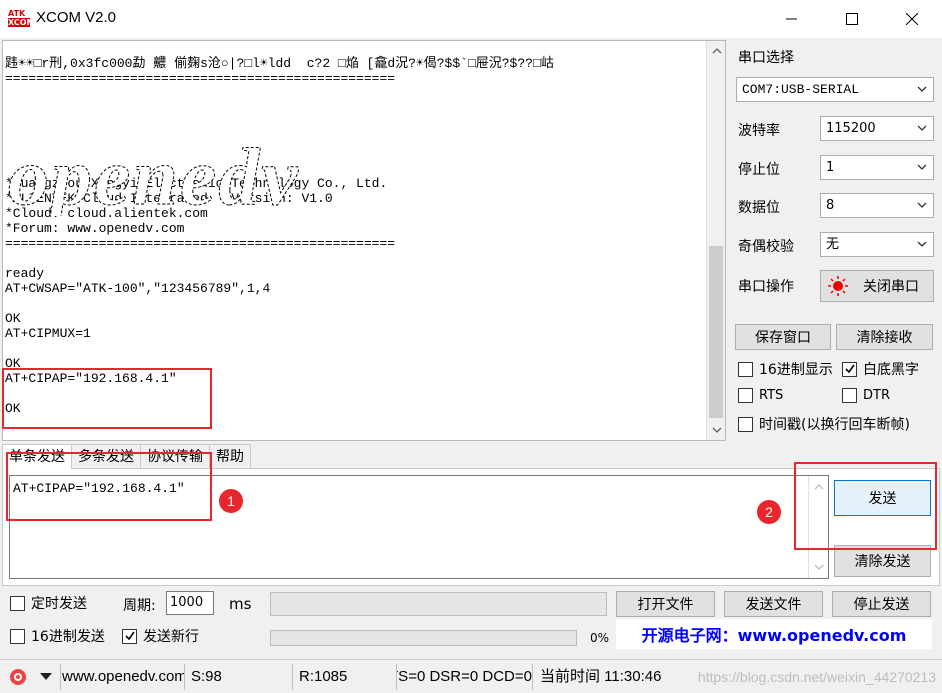 This screenshot has height=693, width=942. What do you see at coordinates (13, 318) in the screenshot?
I see `receive-line: OK` at bounding box center [13, 318].